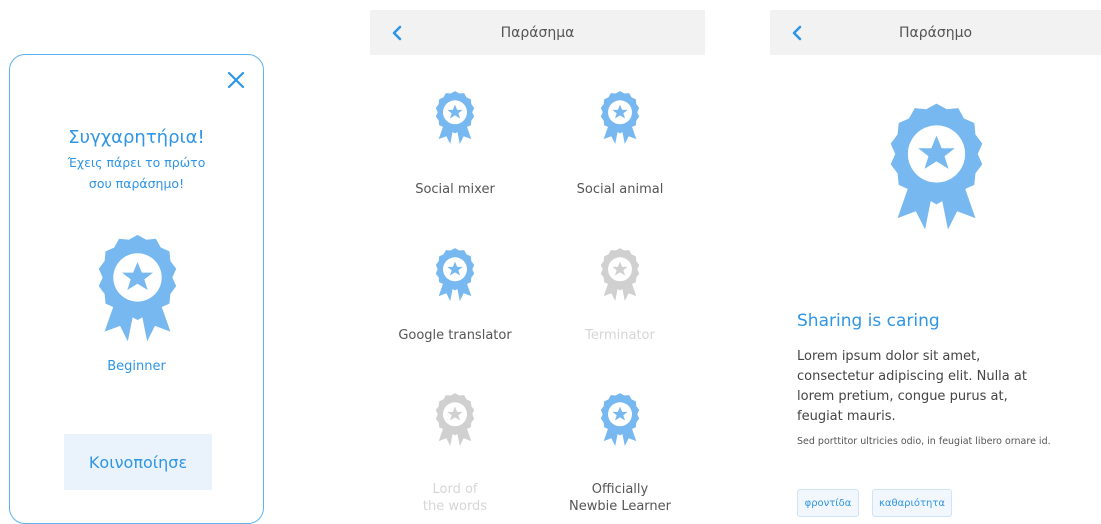 The image size is (1101, 524). I want to click on description-line: feugiat mauris., so click(846, 416).